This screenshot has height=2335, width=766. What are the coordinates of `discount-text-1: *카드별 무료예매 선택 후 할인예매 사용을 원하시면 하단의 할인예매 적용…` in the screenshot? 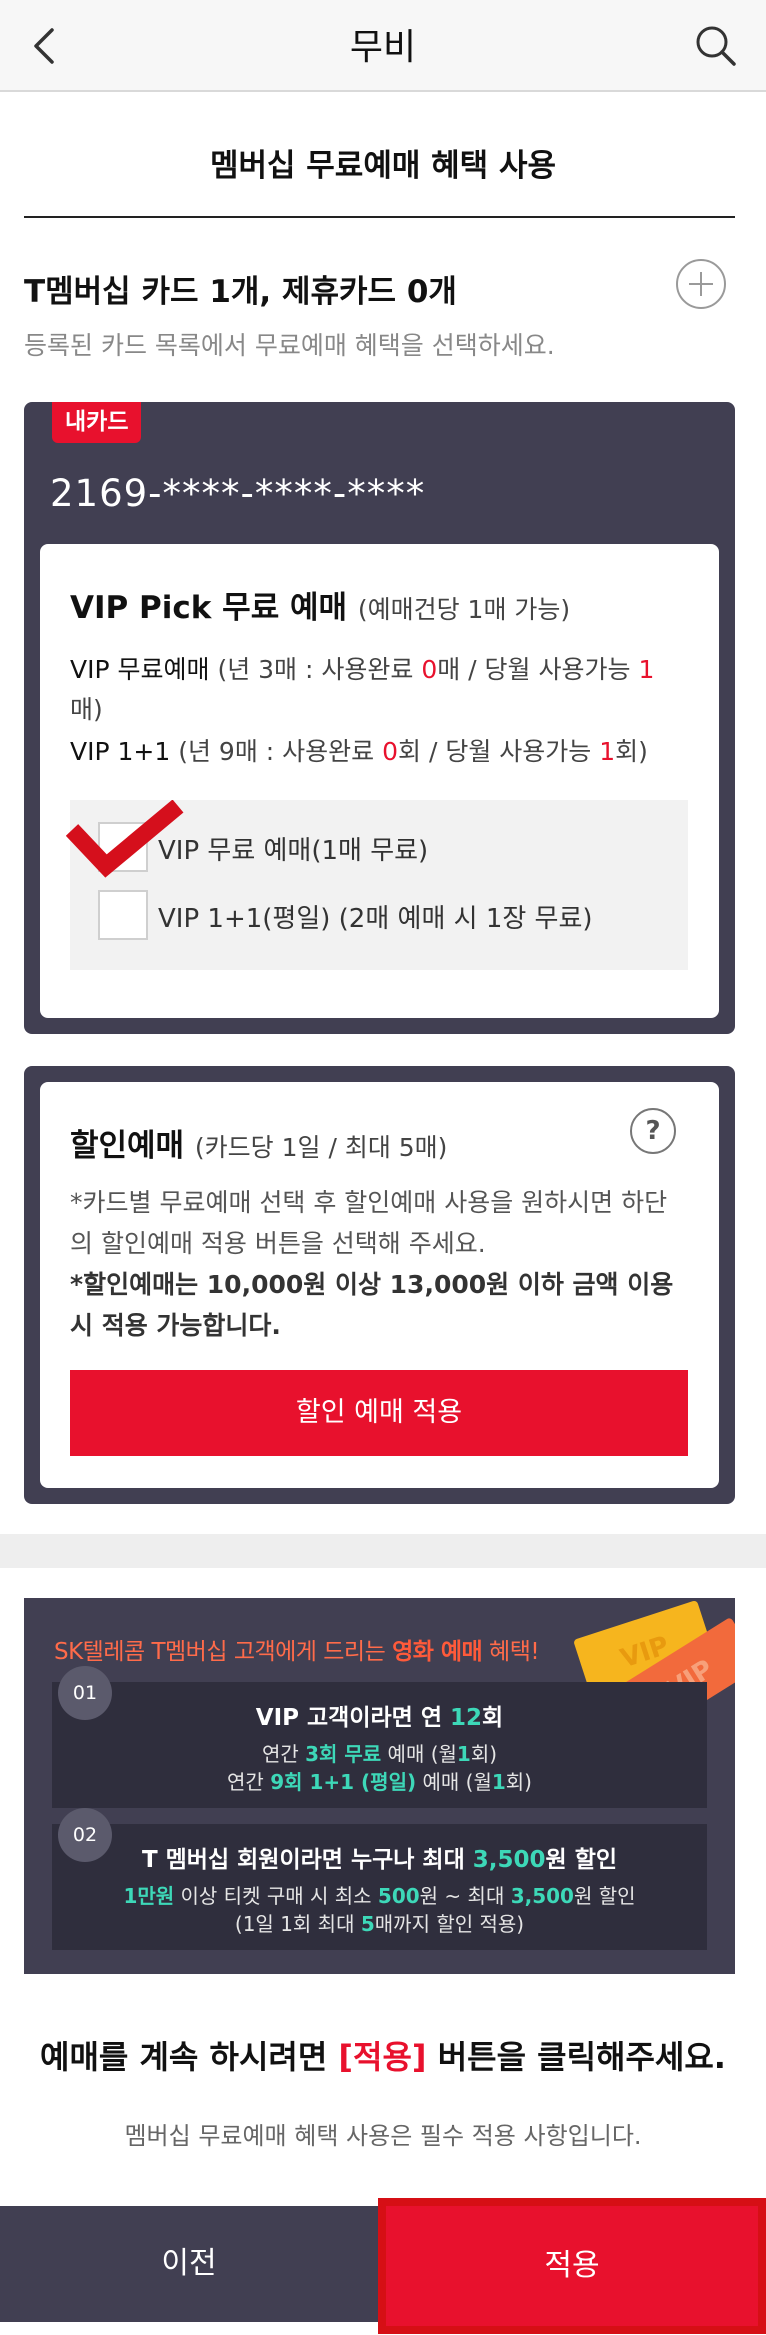 It's located at (369, 1223).